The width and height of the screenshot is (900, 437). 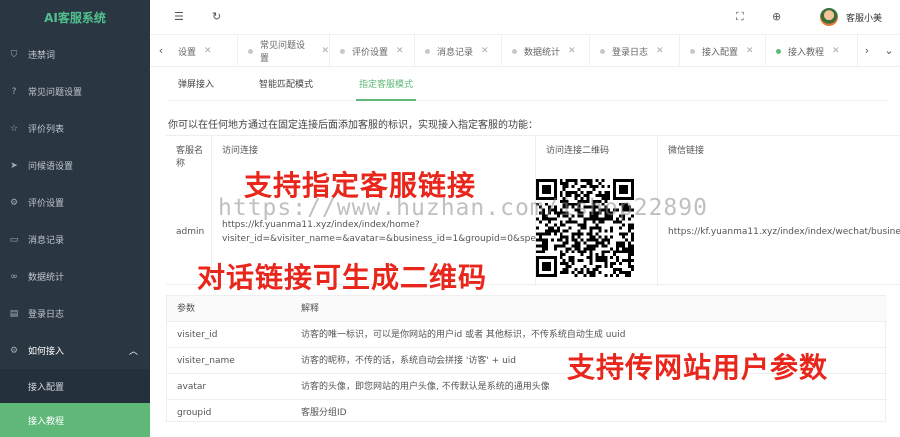 What do you see at coordinates (14, 91) in the screenshot?
I see `question-icon: ?` at bounding box center [14, 91].